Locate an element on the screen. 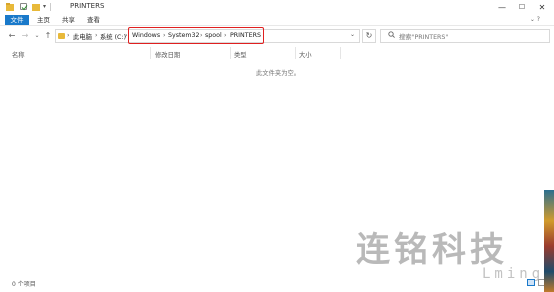 This screenshot has width=554, height=292. breadcrumb-this-pc: 此电脑 is located at coordinates (82, 36).